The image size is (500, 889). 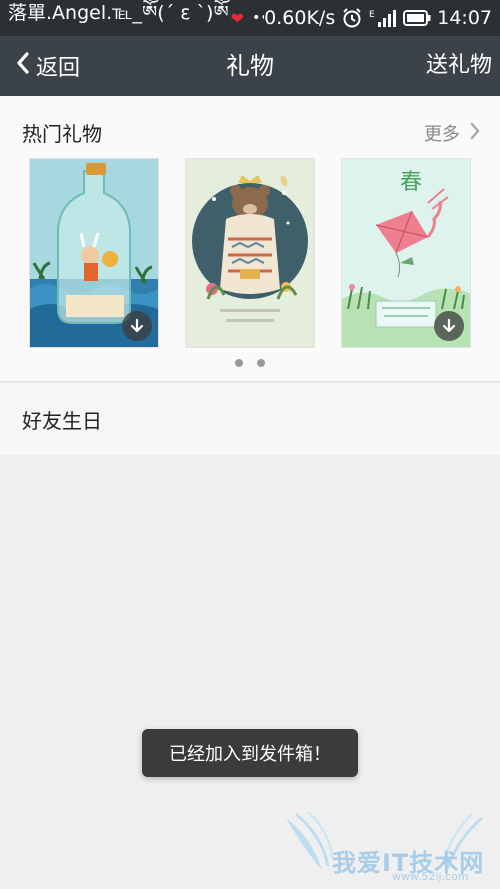 What do you see at coordinates (62, 134) in the screenshot?
I see `section-title-hot-gifts: 热门礼物` at bounding box center [62, 134].